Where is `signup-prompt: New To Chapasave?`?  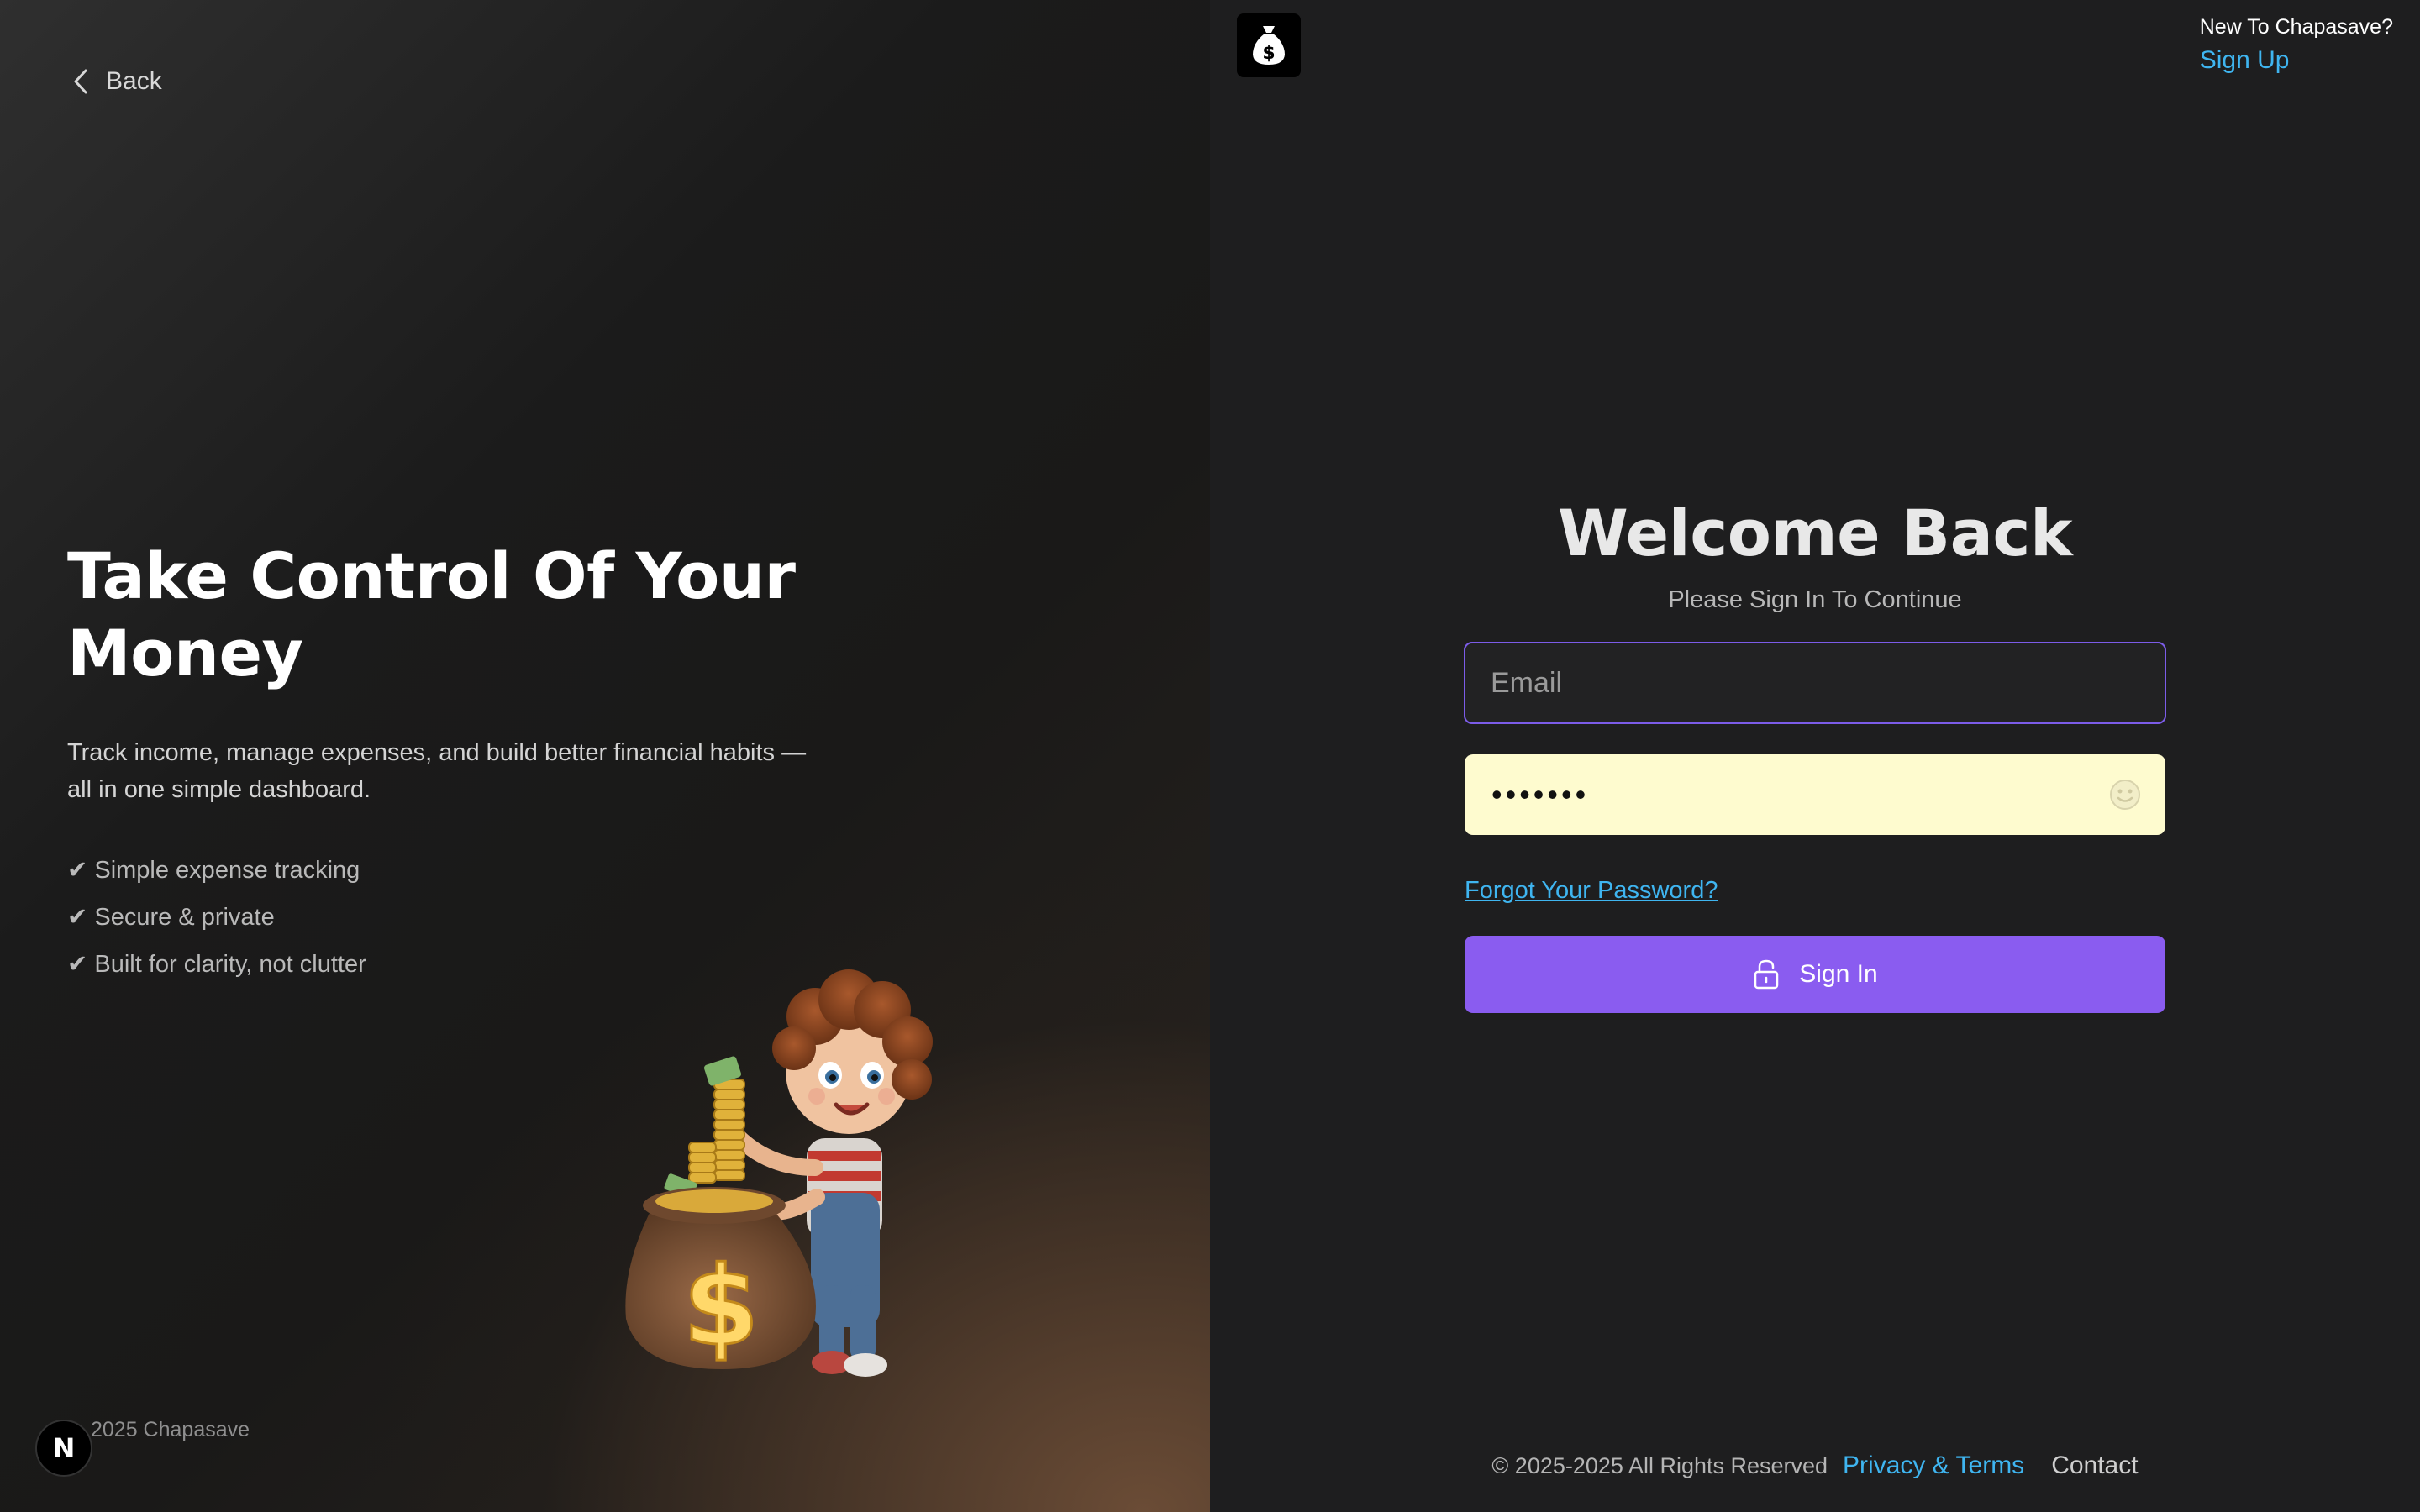 signup-prompt: New To Chapasave? is located at coordinates (2296, 27).